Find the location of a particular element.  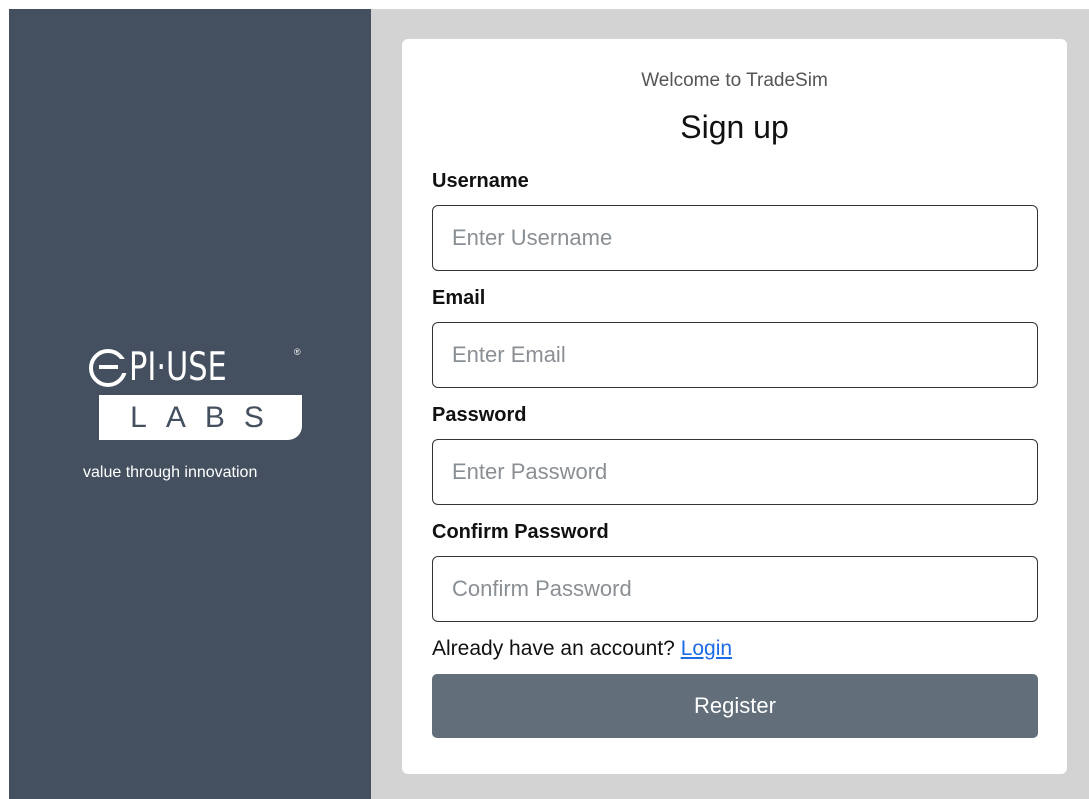

epi-use-labs-logo: PI·USE ® LABS value through innovation is located at coordinates (201, 418).